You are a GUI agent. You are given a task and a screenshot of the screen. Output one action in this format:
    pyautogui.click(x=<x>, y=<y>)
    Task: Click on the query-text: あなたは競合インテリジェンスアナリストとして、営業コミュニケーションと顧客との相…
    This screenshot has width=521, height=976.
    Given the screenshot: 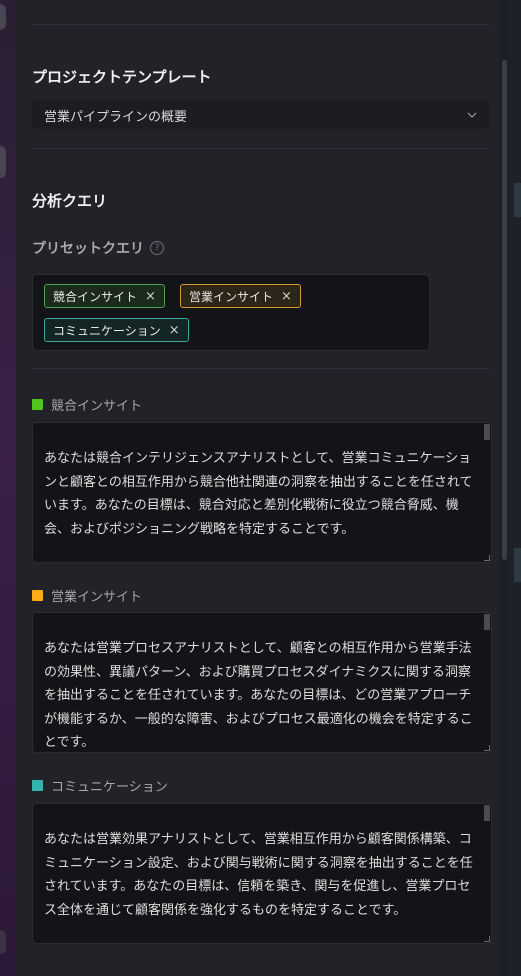 What is the action you would take?
    pyautogui.click(x=258, y=494)
    